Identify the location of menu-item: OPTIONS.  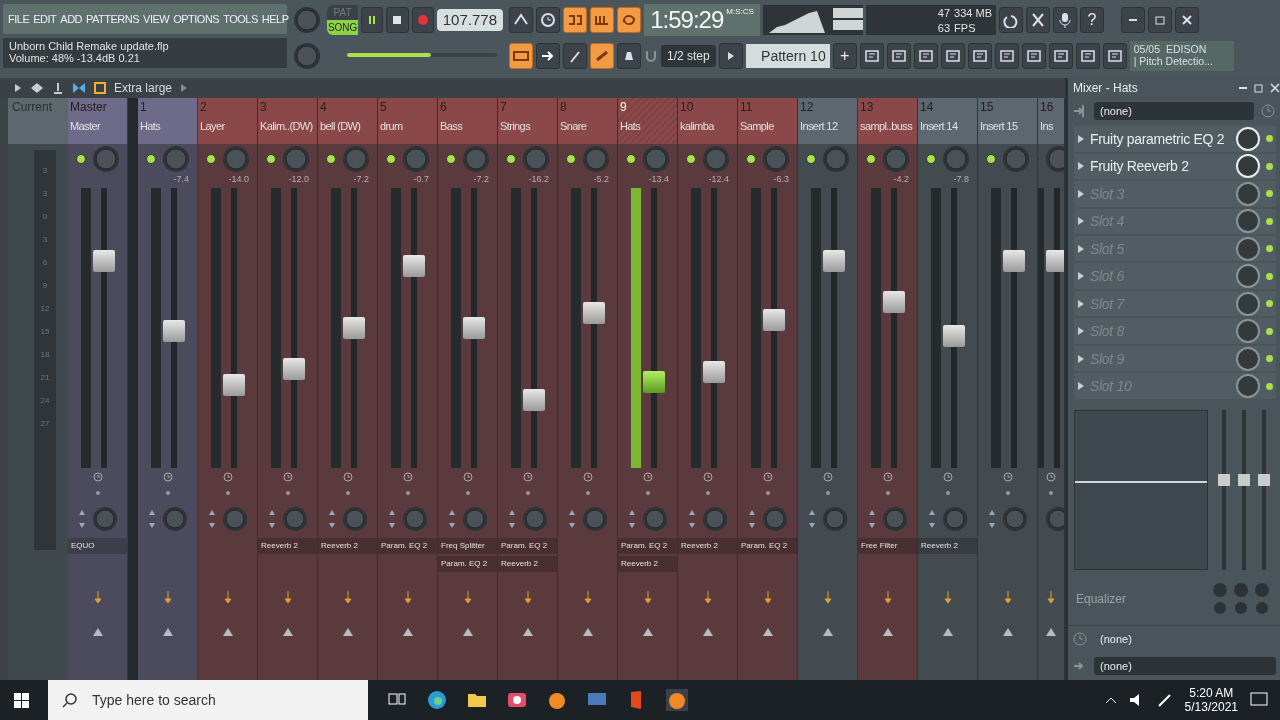
(196, 19).